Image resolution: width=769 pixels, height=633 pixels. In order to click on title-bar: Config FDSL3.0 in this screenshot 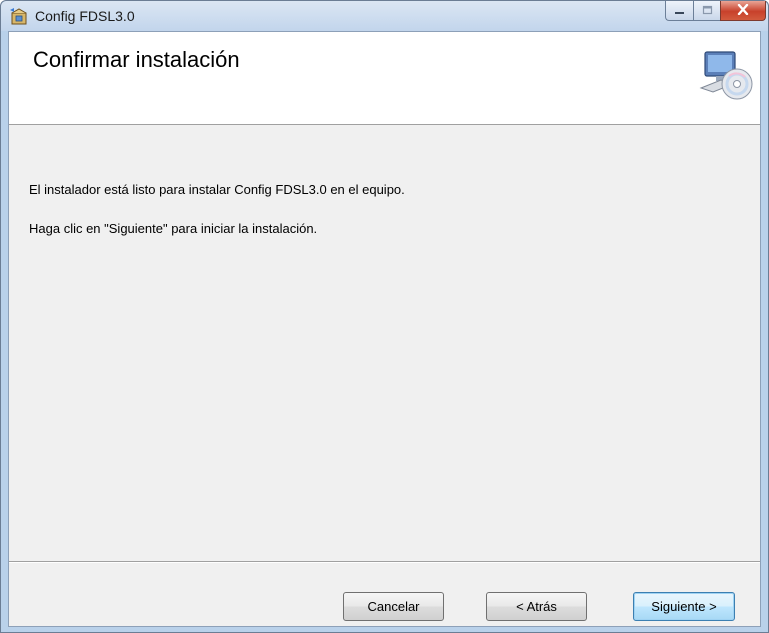, I will do `click(384, 16)`.